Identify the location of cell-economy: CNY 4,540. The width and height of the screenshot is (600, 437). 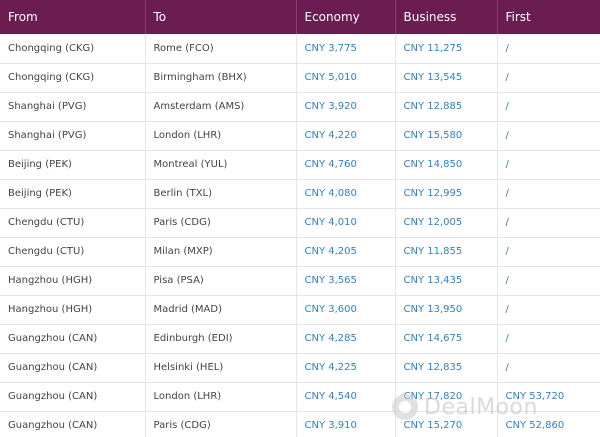
(346, 397).